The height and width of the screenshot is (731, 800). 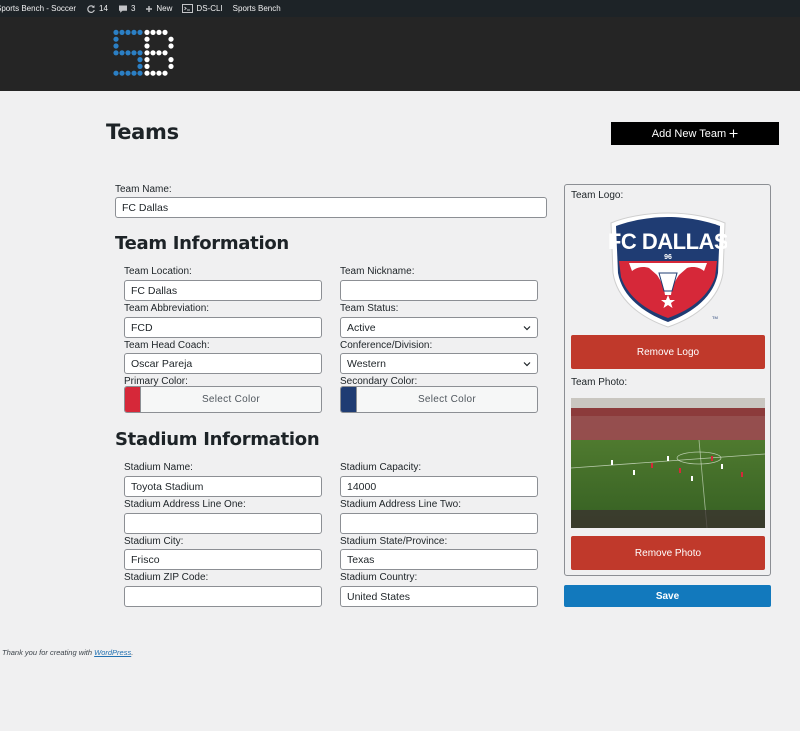 What do you see at coordinates (223, 523) in the screenshot?
I see `stadium-address-one-input` at bounding box center [223, 523].